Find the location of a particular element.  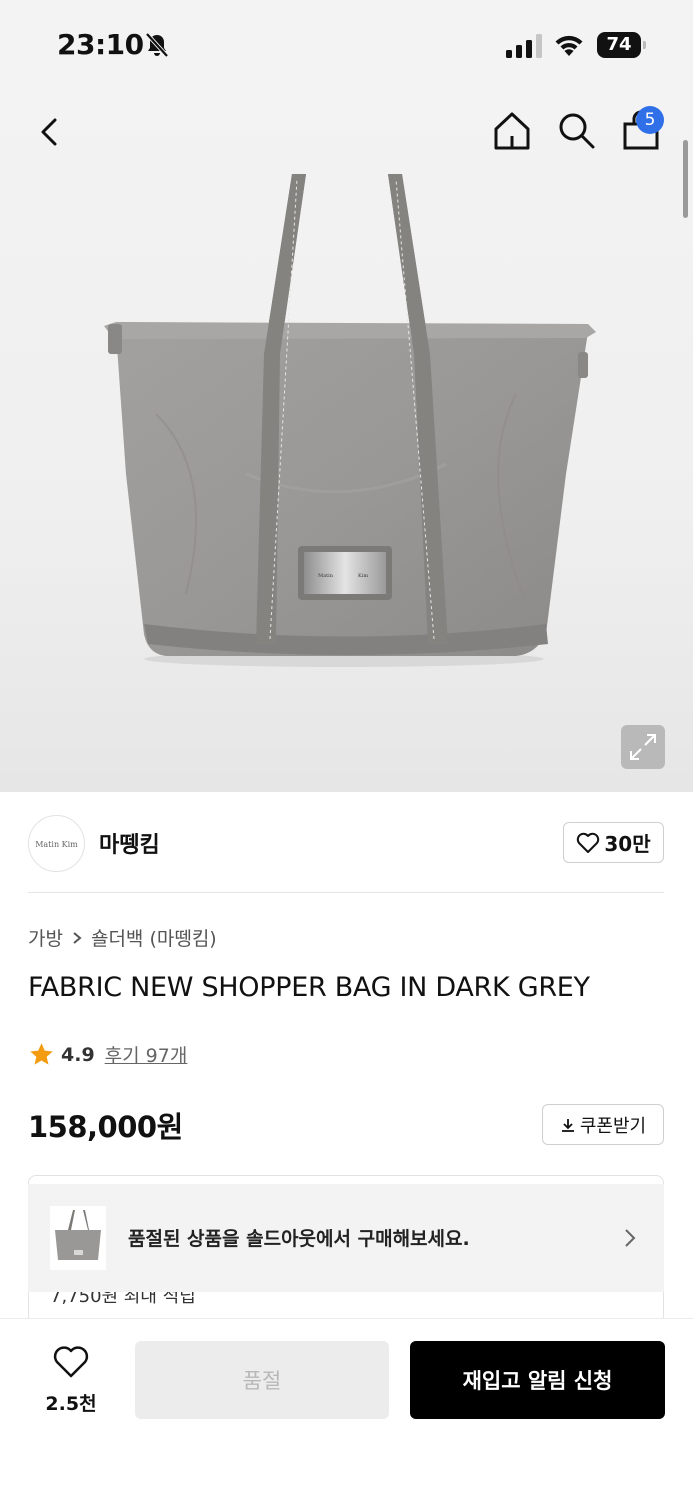

breadcrumb-subcategory: 숄더백 (마뗑킴) is located at coordinates (154, 937).